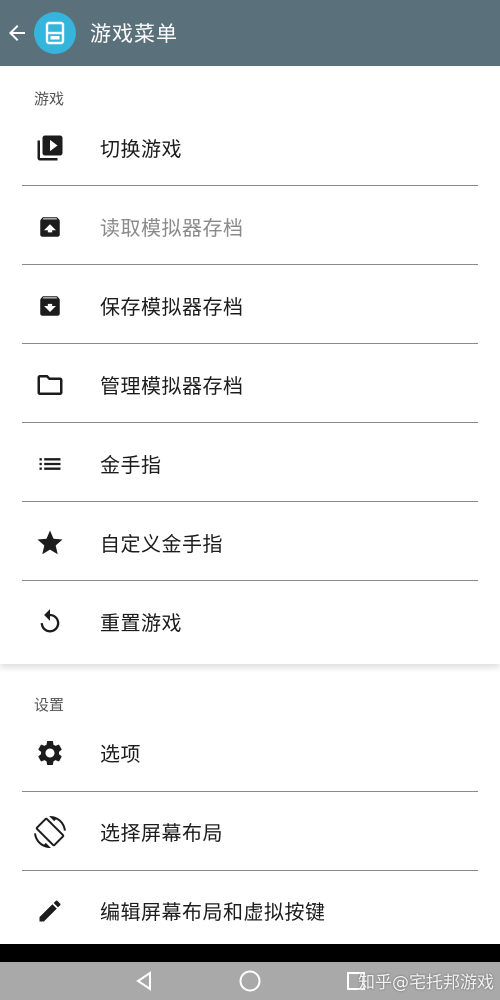 The height and width of the screenshot is (1000, 500). What do you see at coordinates (50, 464) in the screenshot?
I see `list-icon` at bounding box center [50, 464].